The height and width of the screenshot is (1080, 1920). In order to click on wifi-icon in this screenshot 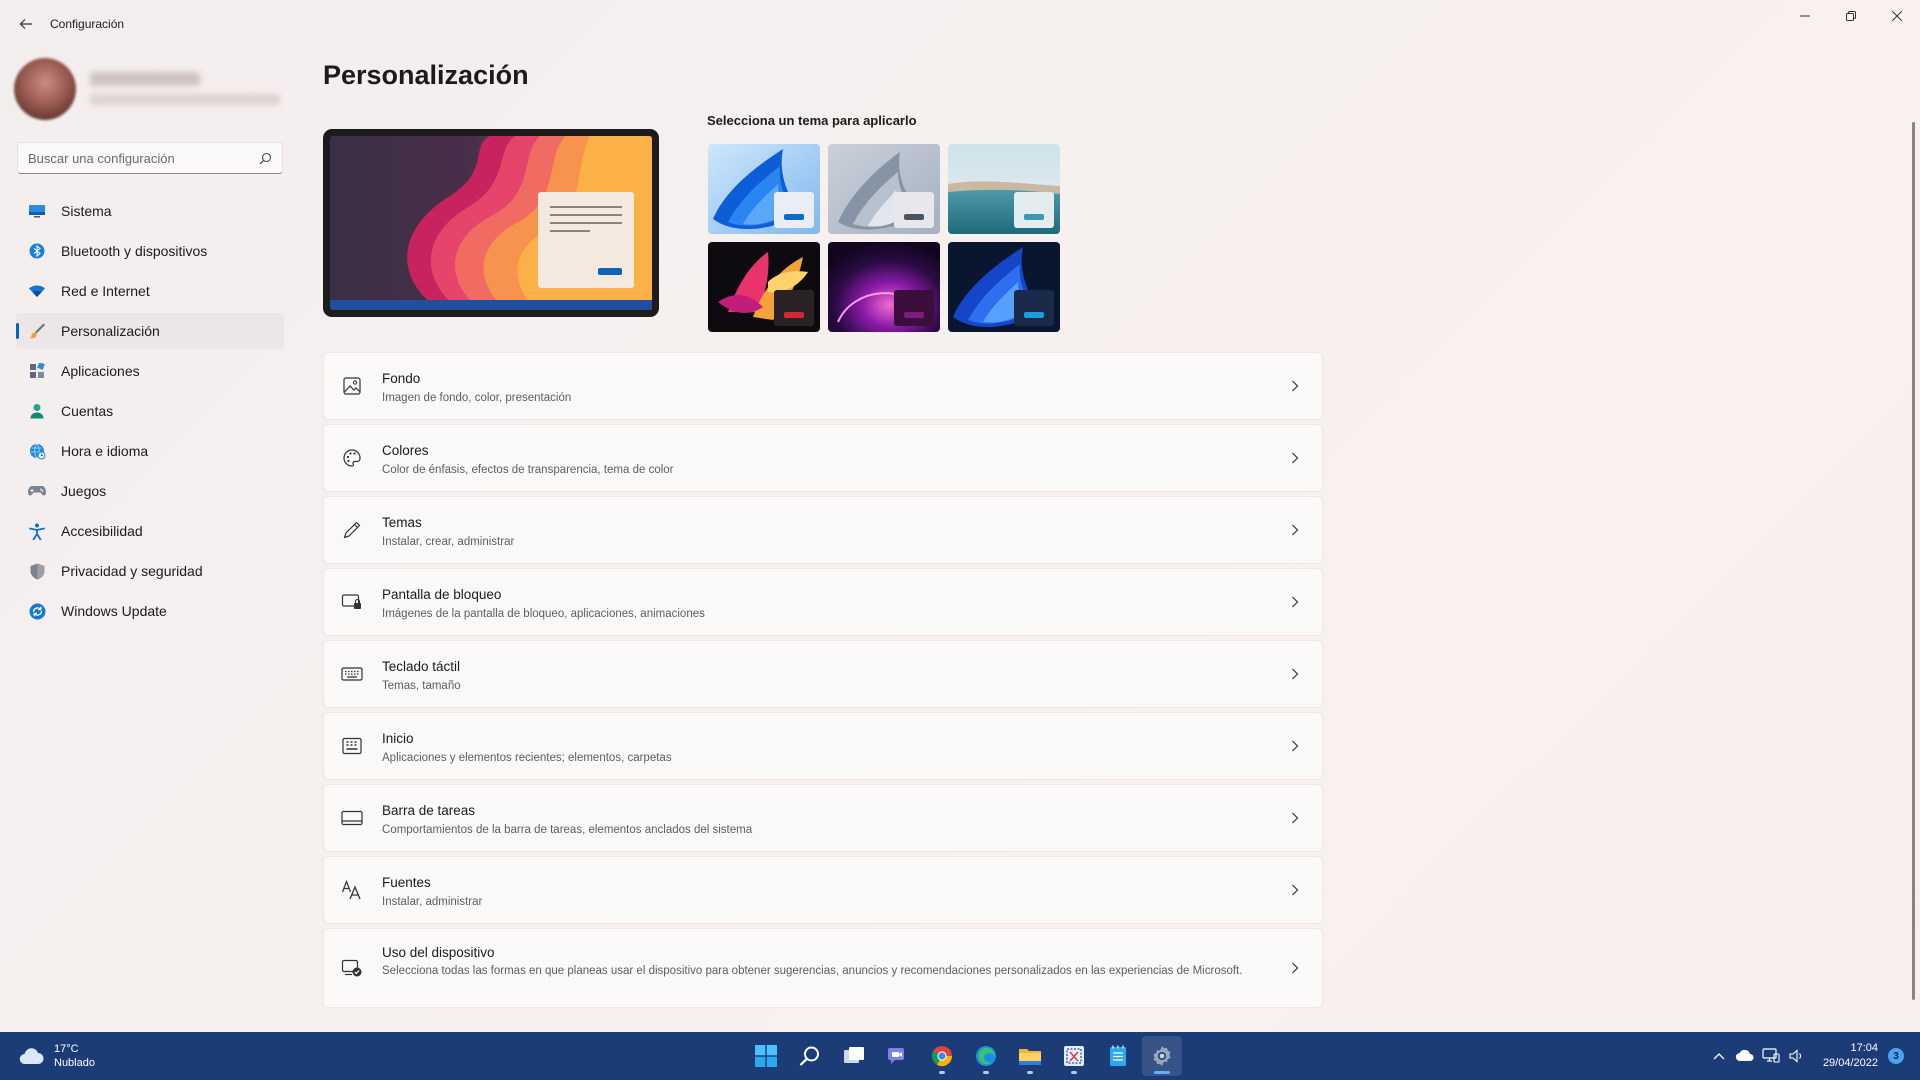, I will do `click(37, 291)`.